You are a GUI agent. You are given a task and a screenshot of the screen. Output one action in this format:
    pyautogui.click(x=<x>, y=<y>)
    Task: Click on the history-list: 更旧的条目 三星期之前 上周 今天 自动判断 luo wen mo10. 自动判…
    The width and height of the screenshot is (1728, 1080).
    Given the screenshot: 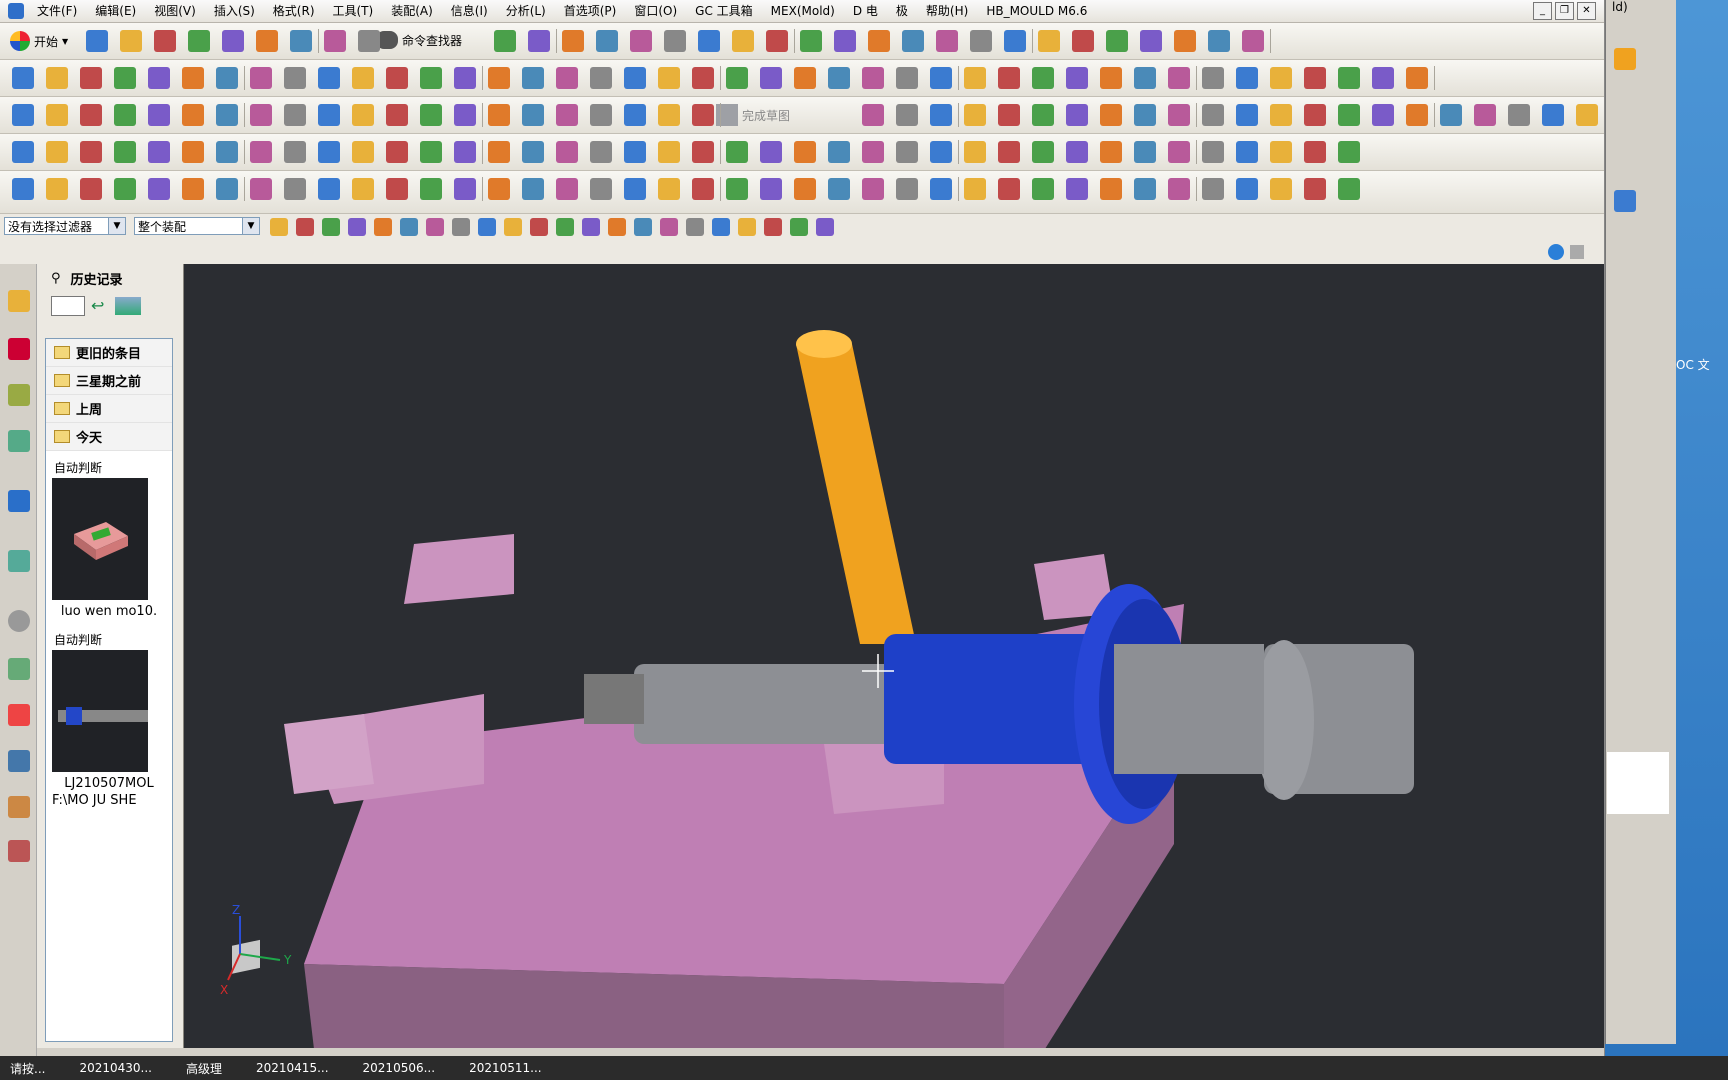 What is the action you would take?
    pyautogui.click(x=109, y=690)
    